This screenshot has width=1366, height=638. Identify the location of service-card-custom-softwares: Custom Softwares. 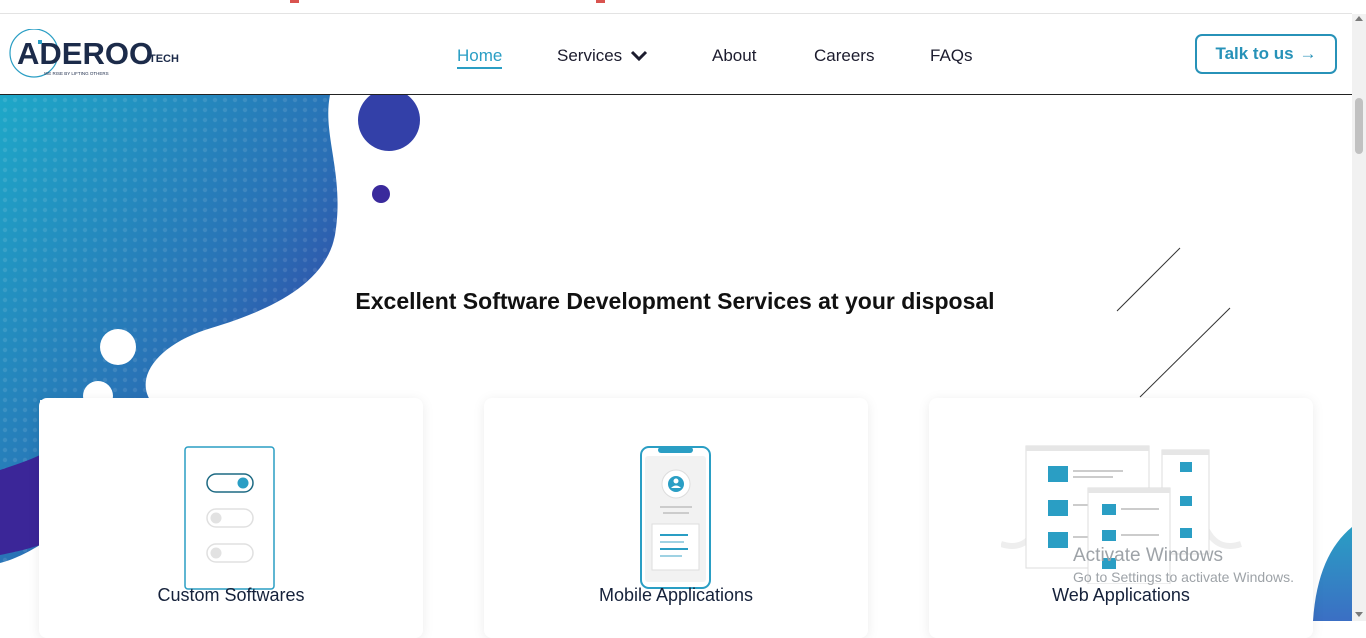
(231, 518).